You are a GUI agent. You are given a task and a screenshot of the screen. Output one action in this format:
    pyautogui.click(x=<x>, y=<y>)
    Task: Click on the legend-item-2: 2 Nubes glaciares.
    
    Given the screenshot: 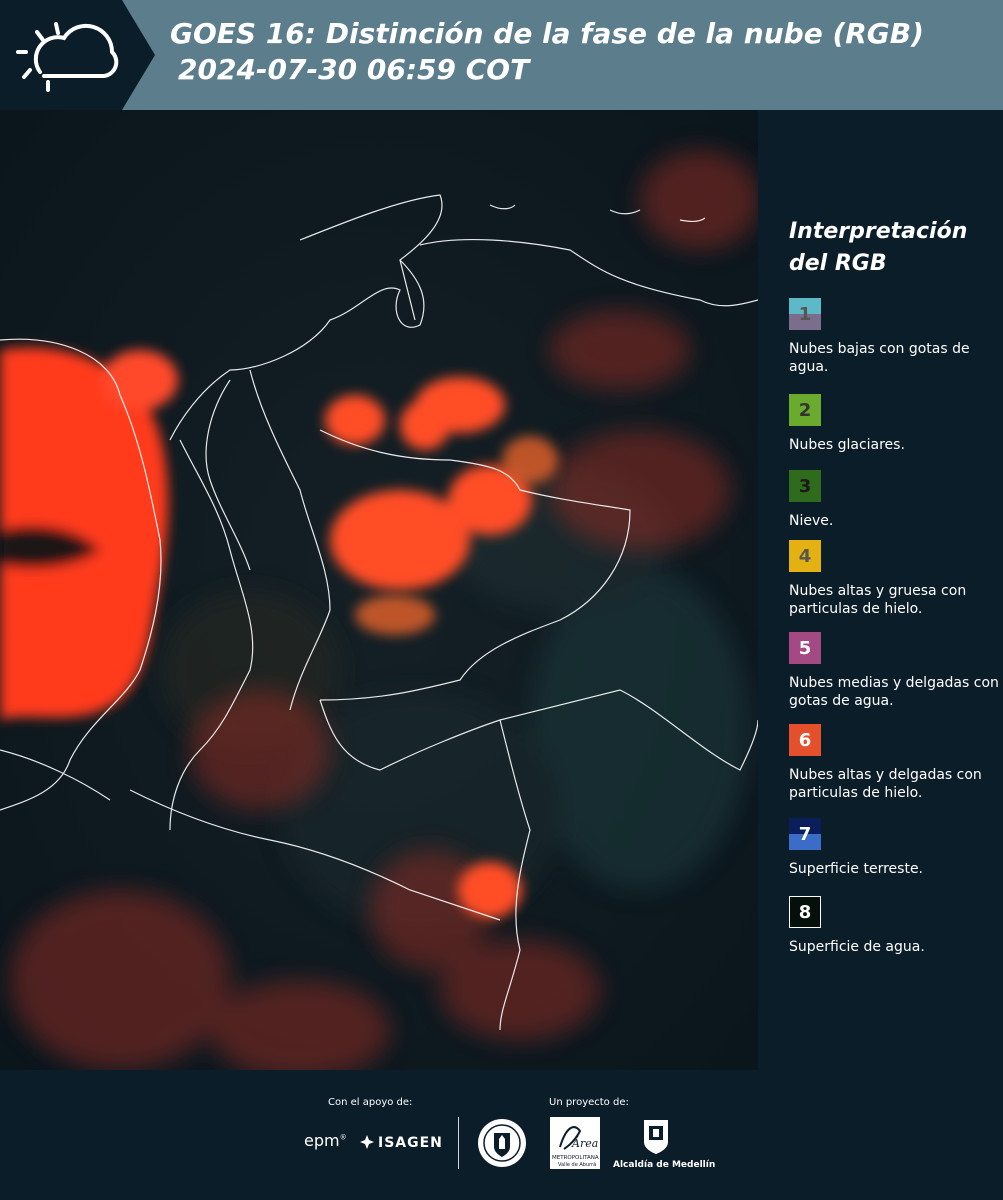 What is the action you would take?
    pyautogui.click(x=894, y=424)
    